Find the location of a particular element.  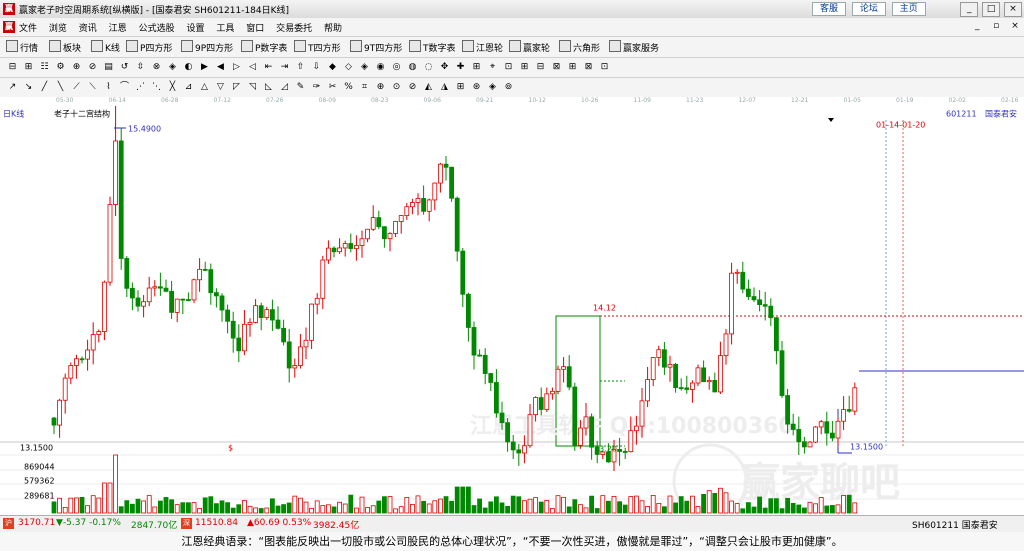

analysis-tool-icon: △ is located at coordinates (204, 87).